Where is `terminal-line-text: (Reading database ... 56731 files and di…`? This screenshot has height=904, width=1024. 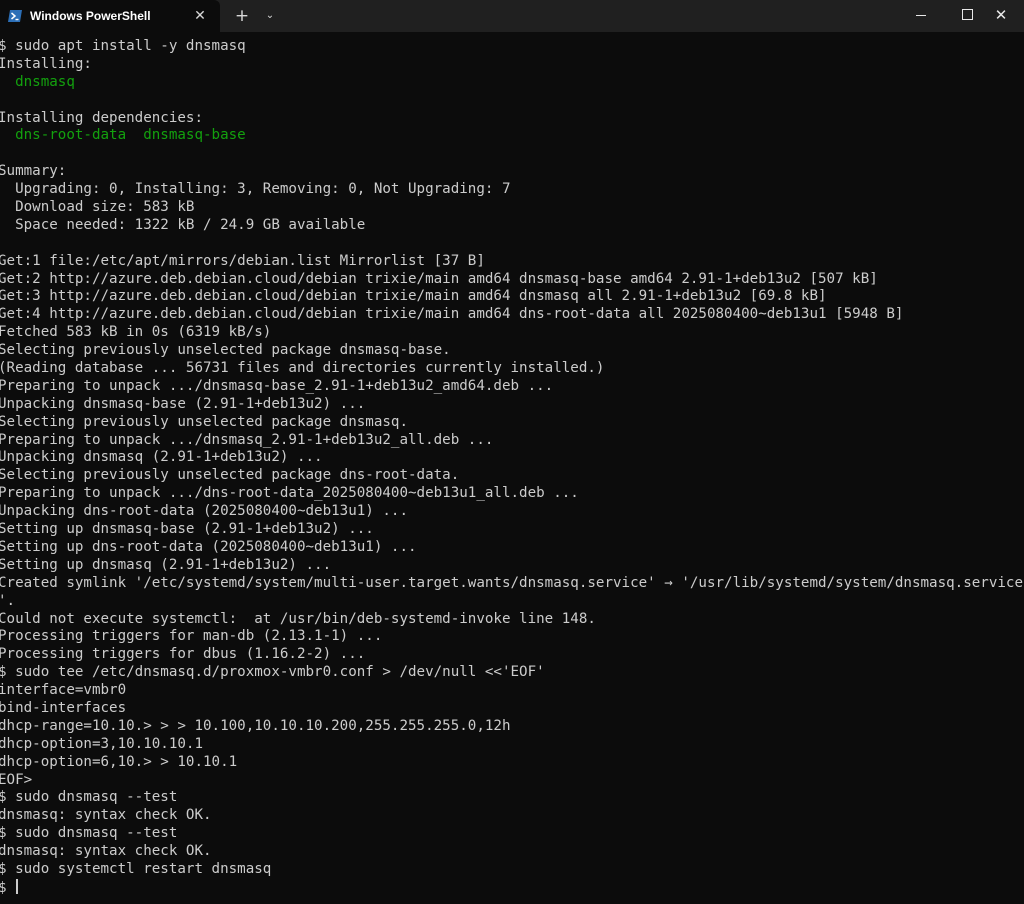 terminal-line-text: (Reading database ... 56731 files and di… is located at coordinates (302, 368).